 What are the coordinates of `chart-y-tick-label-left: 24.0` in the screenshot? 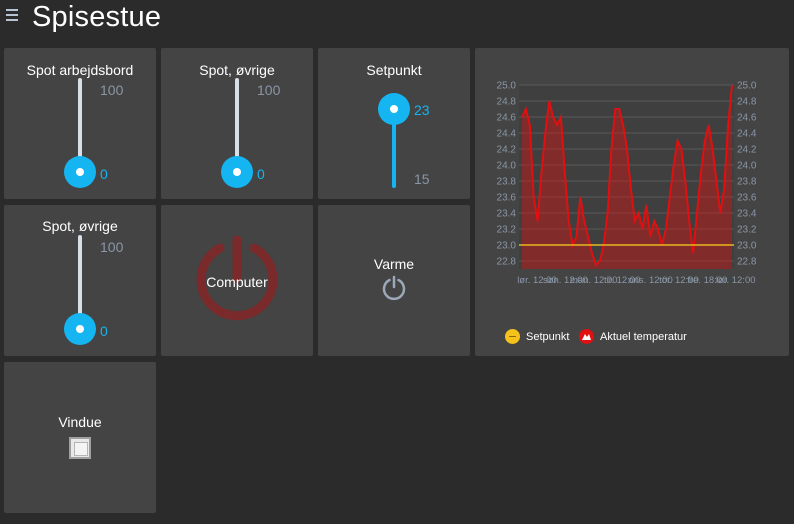 It's located at (507, 166).